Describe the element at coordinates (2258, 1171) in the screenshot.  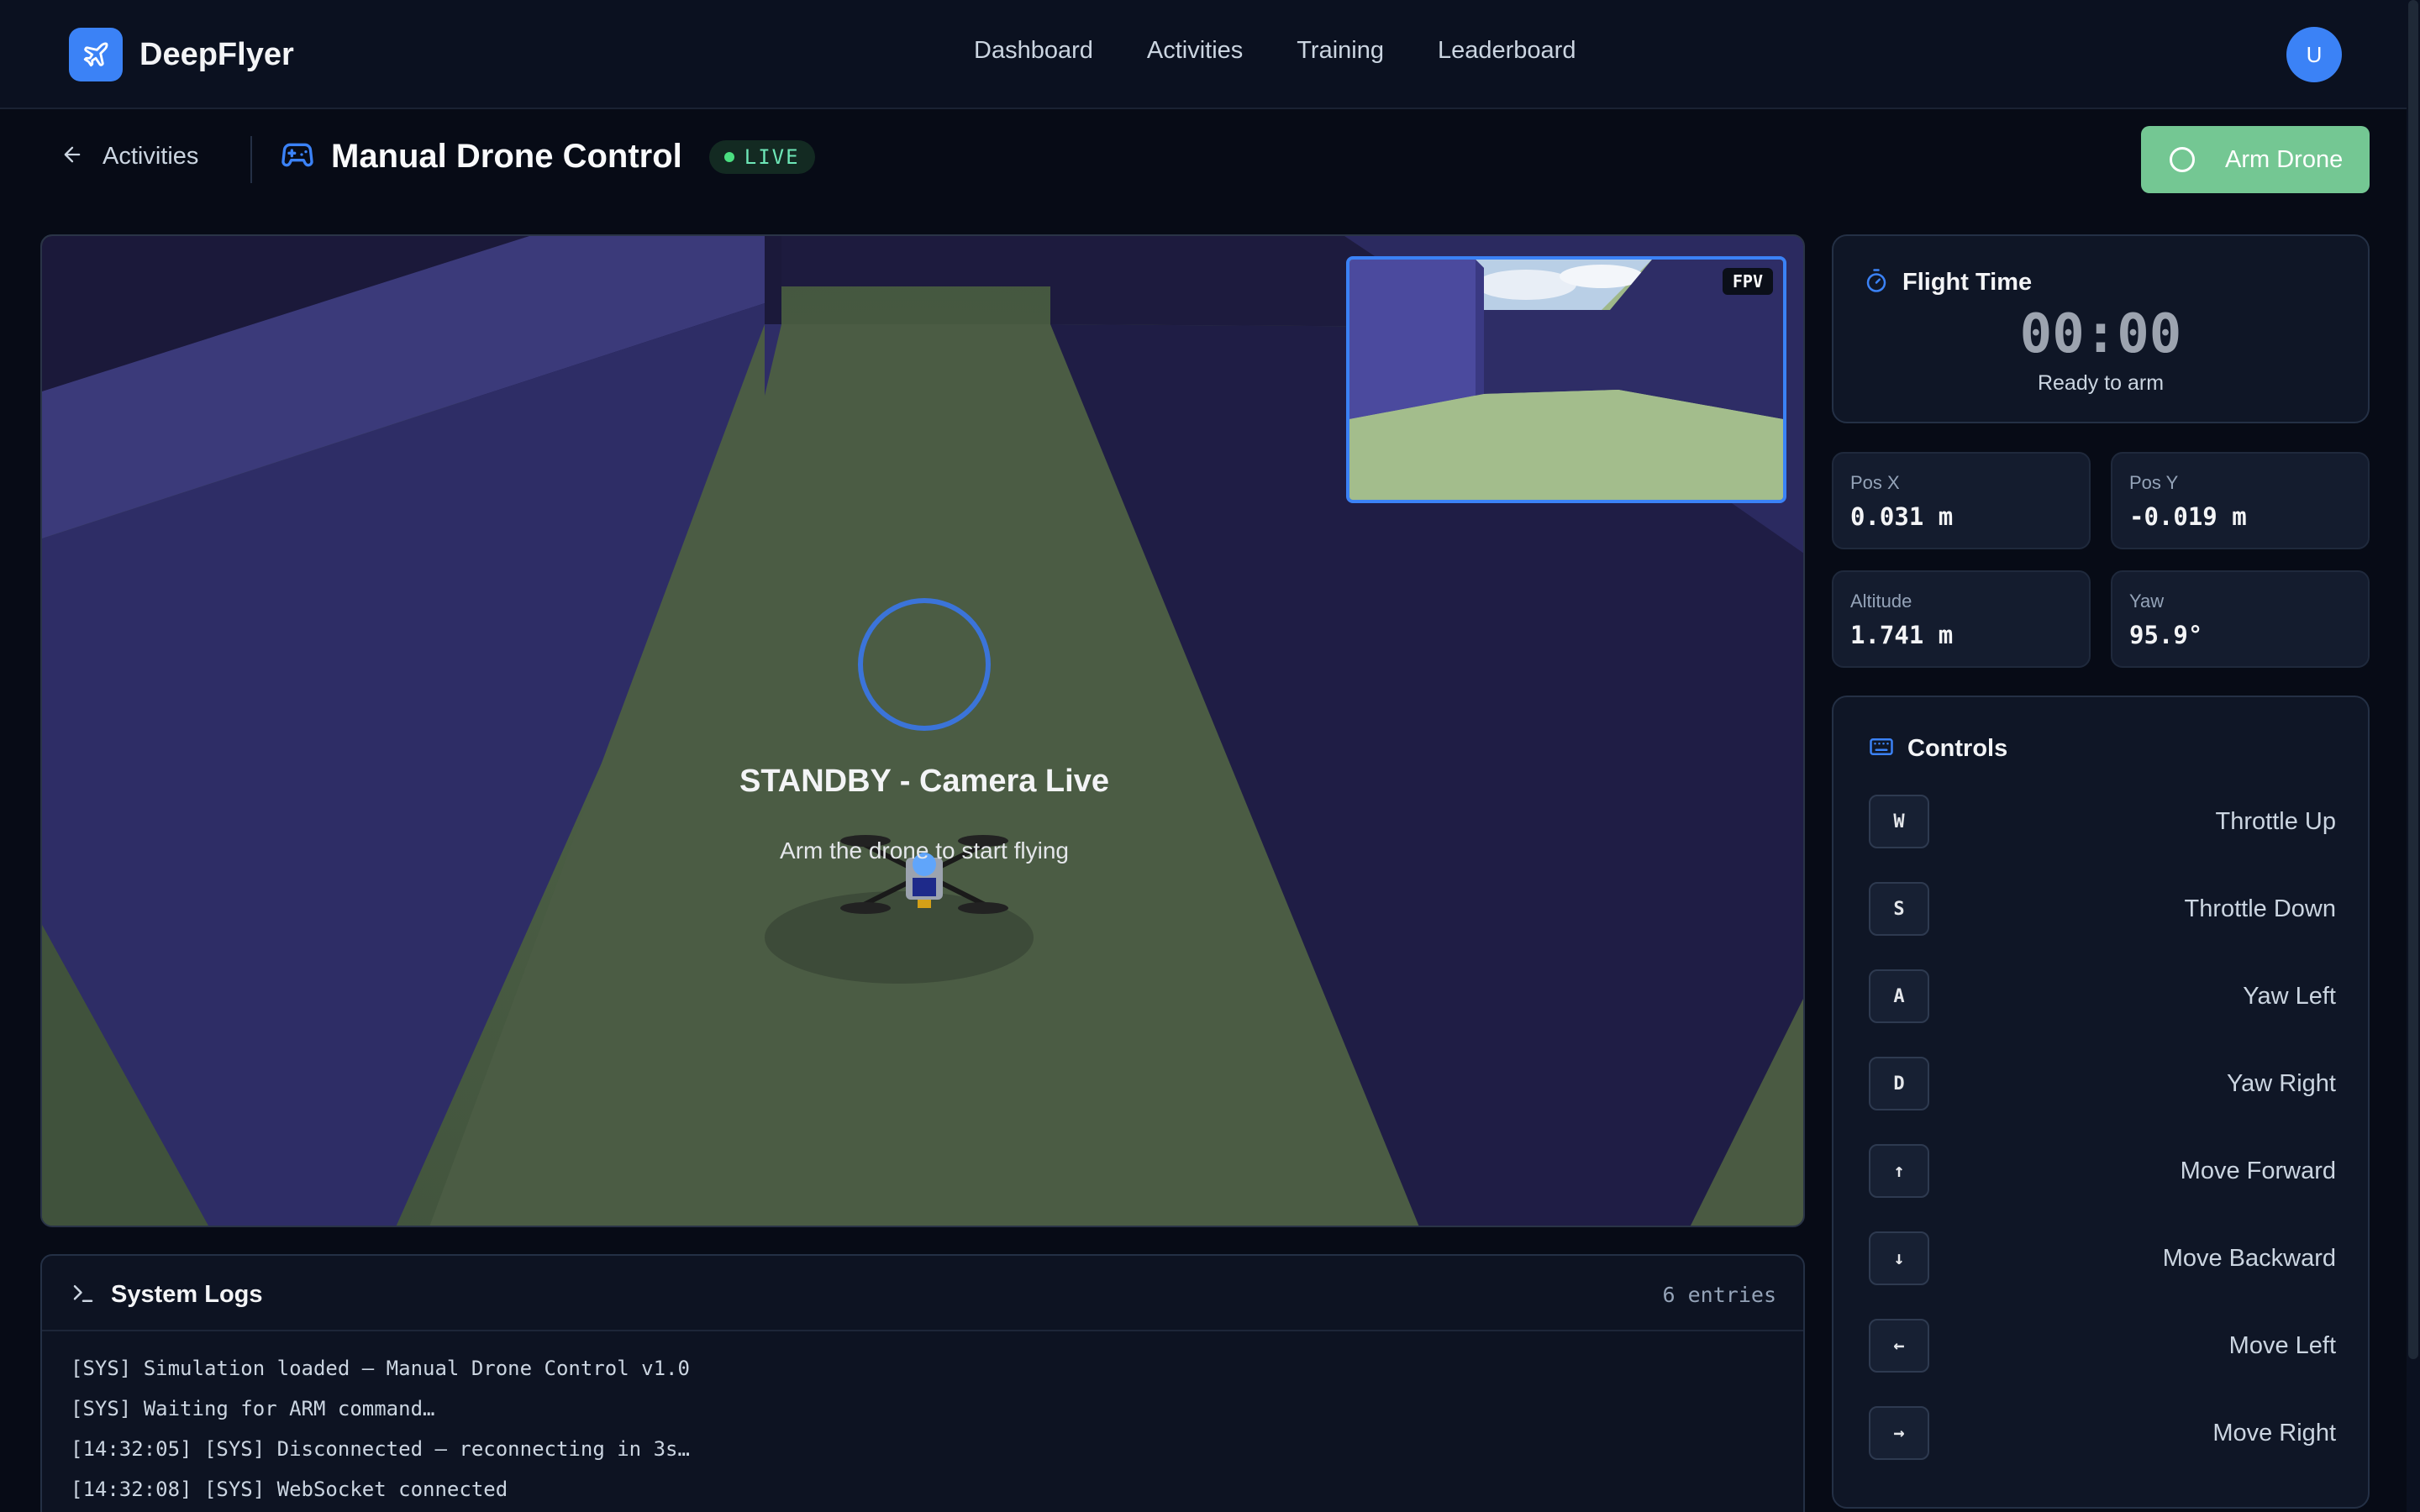
I see `control-label: Move Forward` at that location.